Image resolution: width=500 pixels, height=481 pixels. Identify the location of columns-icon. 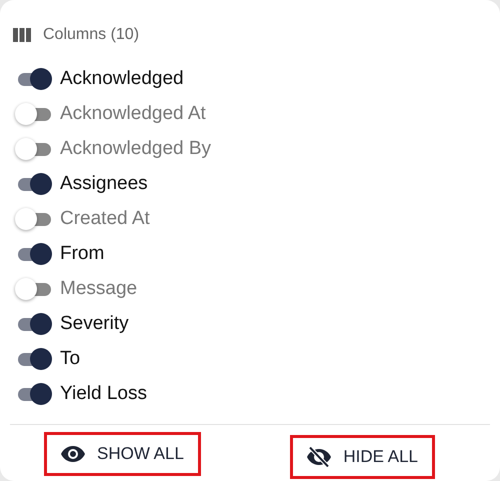
(22, 35).